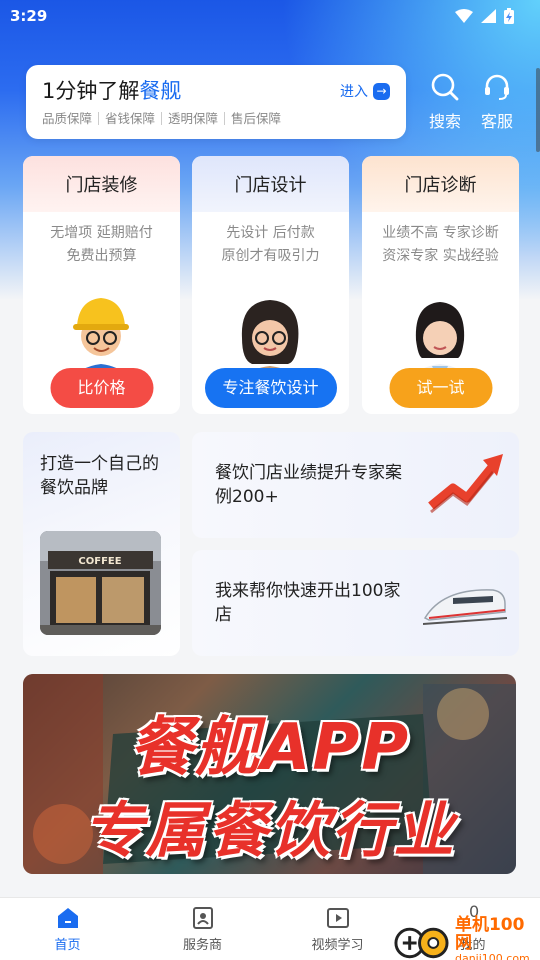 The image size is (540, 960). I want to click on guarantee-tag: 透明保障, so click(192, 118).